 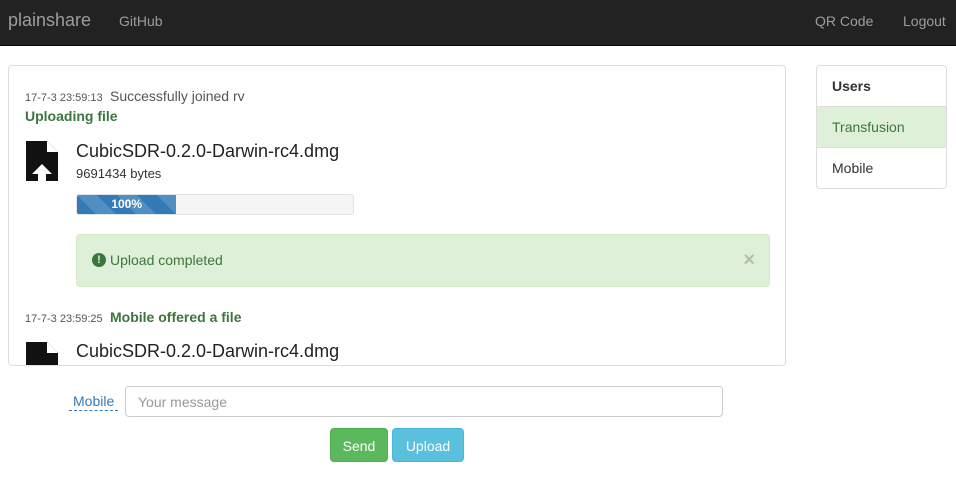 What do you see at coordinates (99, 260) in the screenshot?
I see `exclamation-circle-icon: !` at bounding box center [99, 260].